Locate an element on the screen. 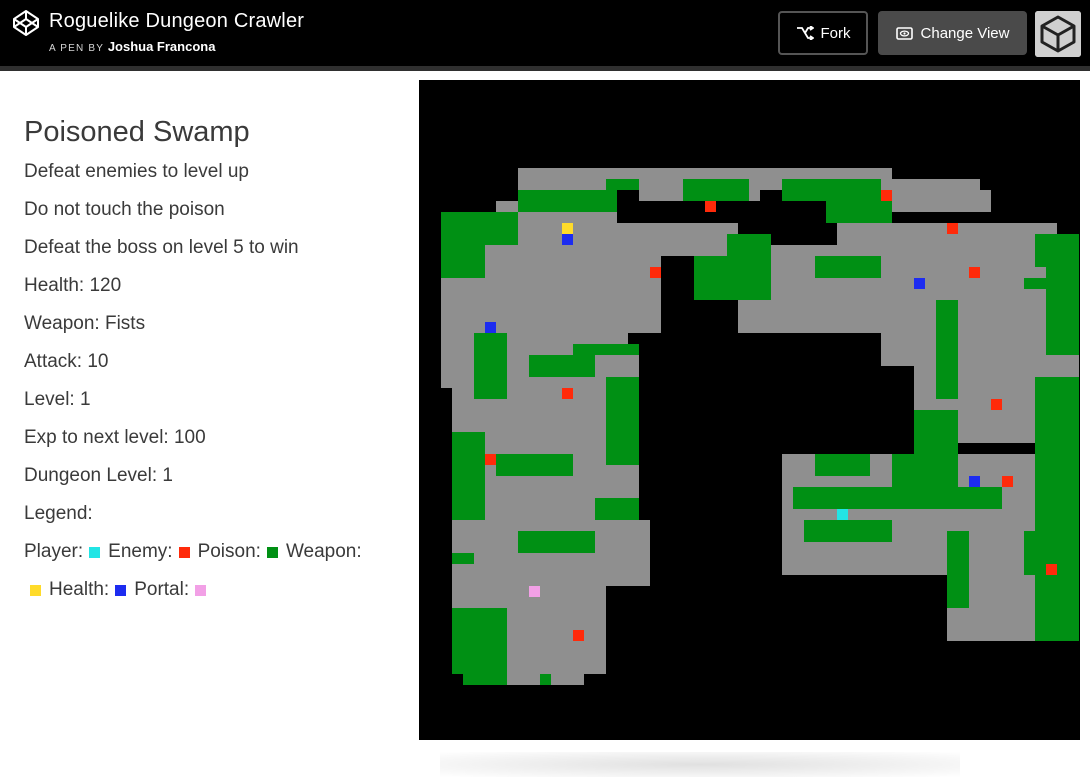 This screenshot has width=1090, height=777. change-view-label: Change View is located at coordinates (965, 33).